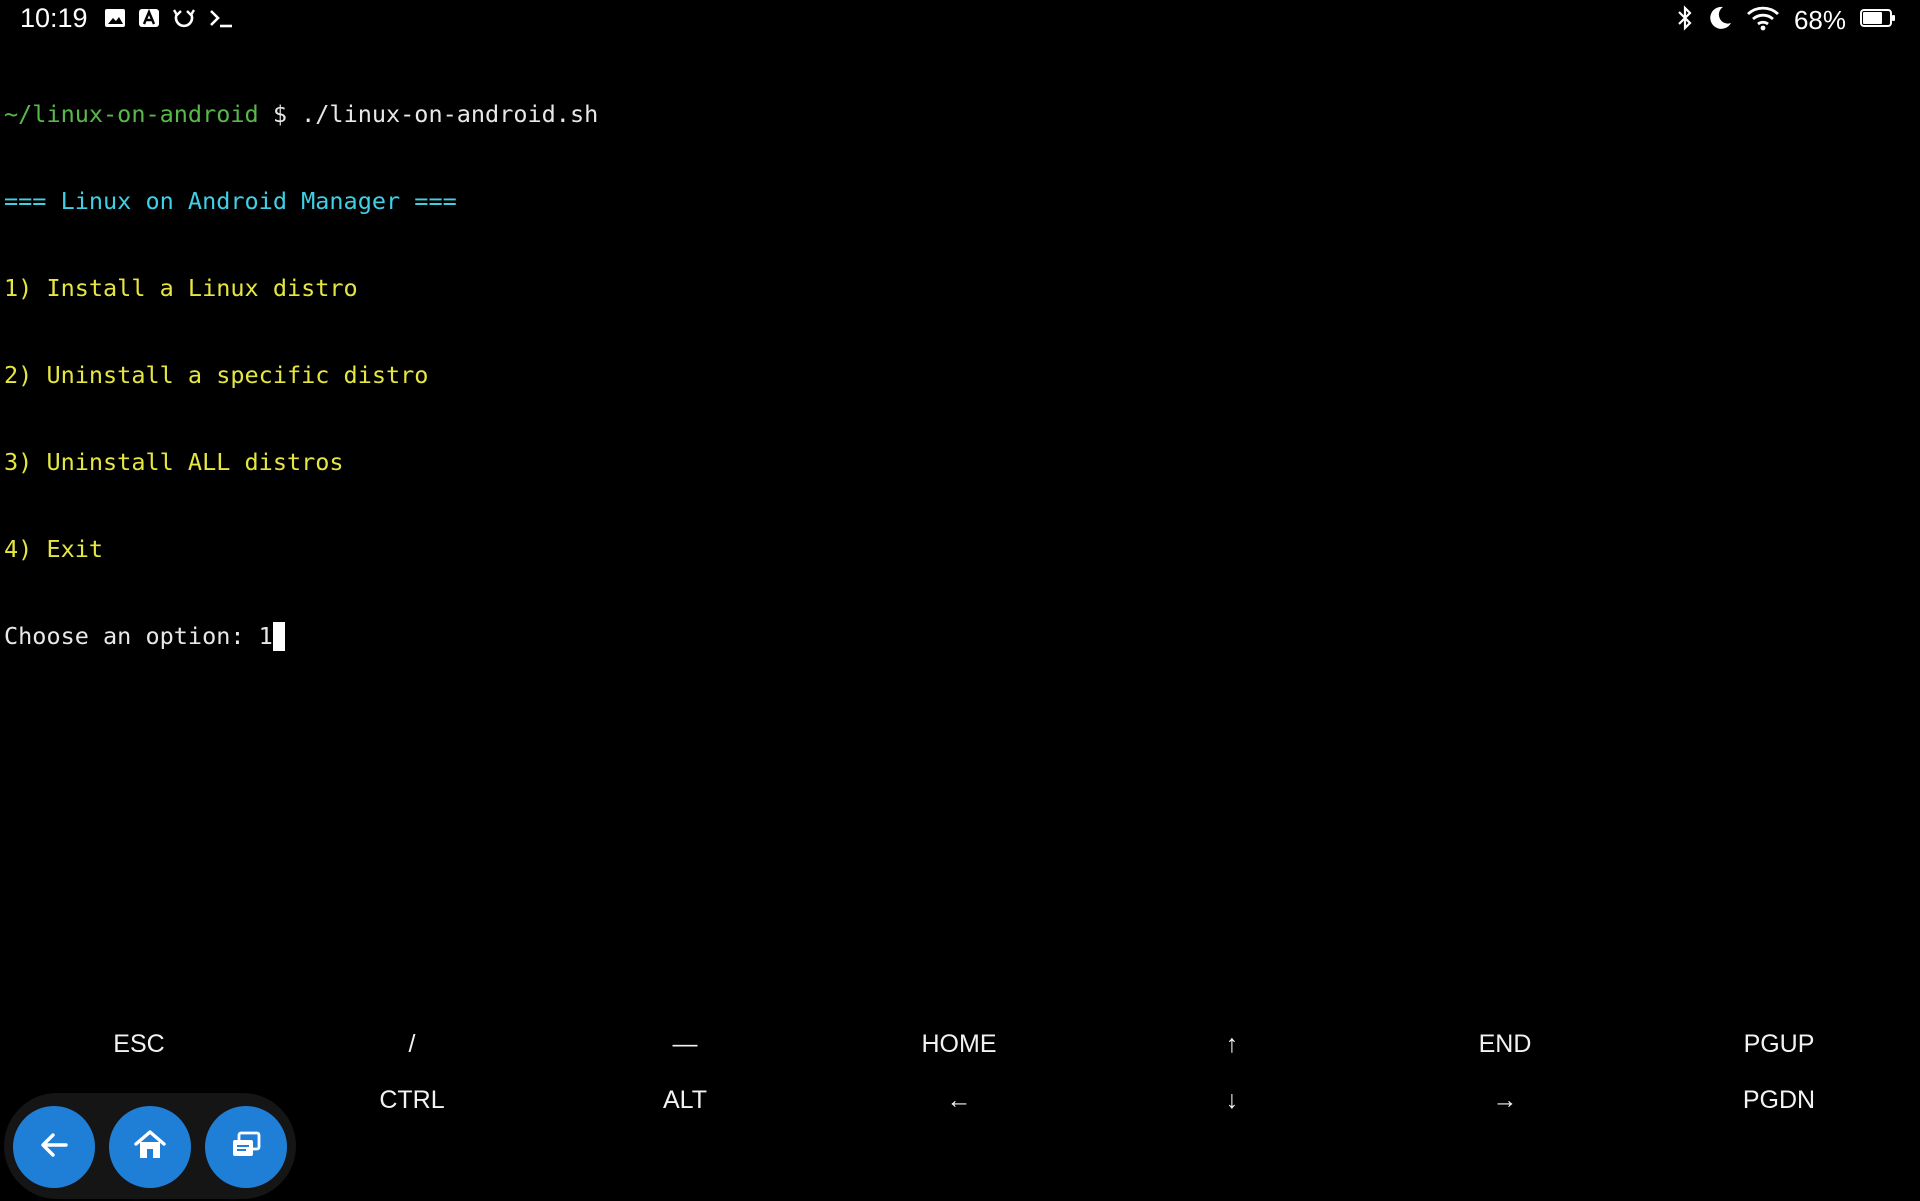 This screenshot has height=1201, width=1920. Describe the element at coordinates (412, 1044) in the screenshot. I see `key-slash: /` at that location.